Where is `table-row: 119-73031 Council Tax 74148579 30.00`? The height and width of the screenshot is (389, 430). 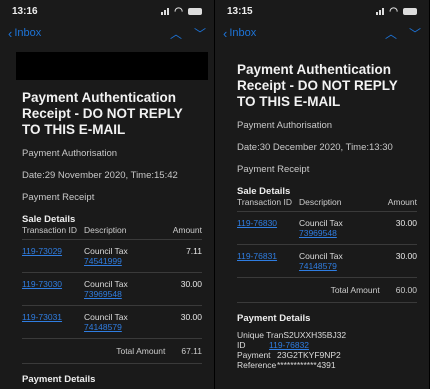
table-row: 119-73031 Council Tax 74148579 30.00 is located at coordinates (112, 322).